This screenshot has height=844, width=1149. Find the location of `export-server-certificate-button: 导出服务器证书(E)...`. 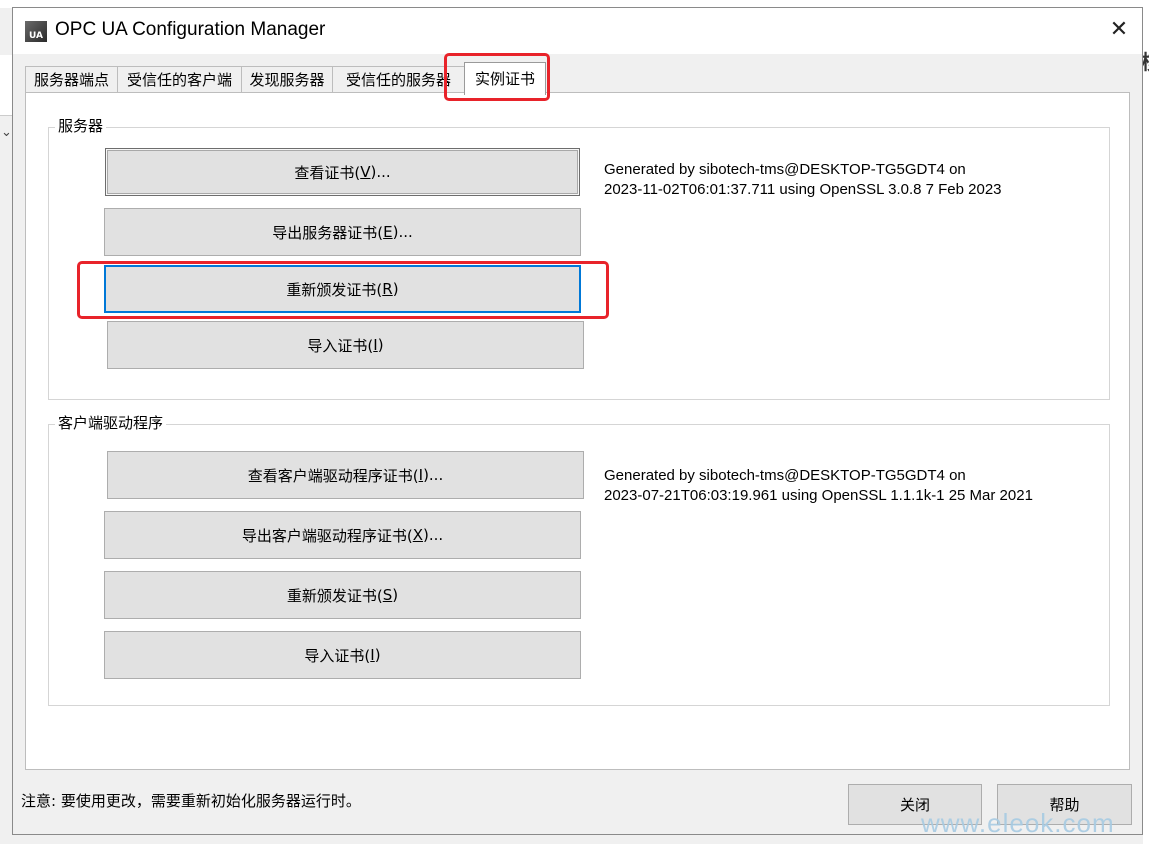

export-server-certificate-button: 导出服务器证书(E)... is located at coordinates (342, 232).